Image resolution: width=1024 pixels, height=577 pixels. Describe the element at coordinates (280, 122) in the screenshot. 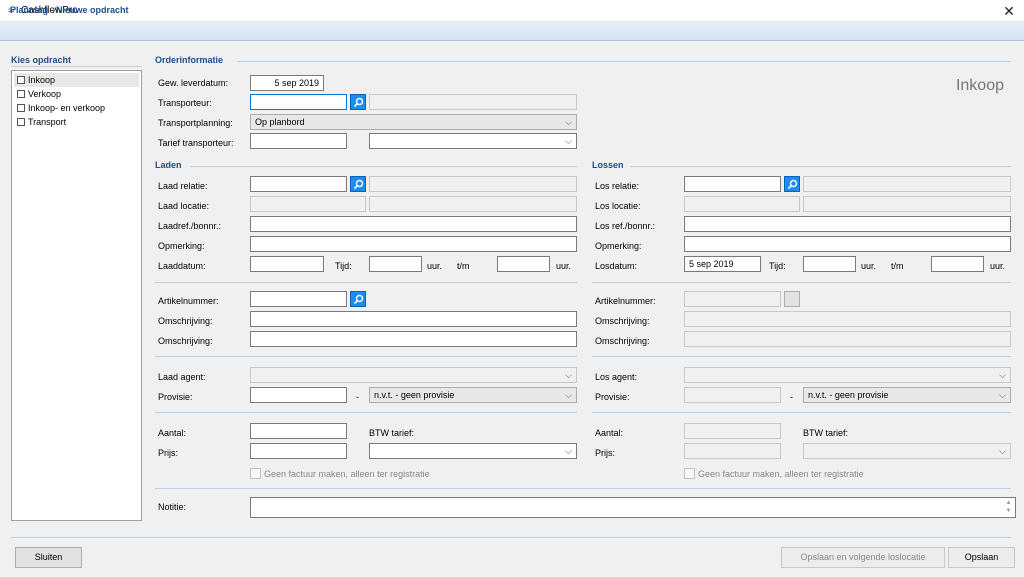

I see `transportplanning-value: Op planbord` at that location.